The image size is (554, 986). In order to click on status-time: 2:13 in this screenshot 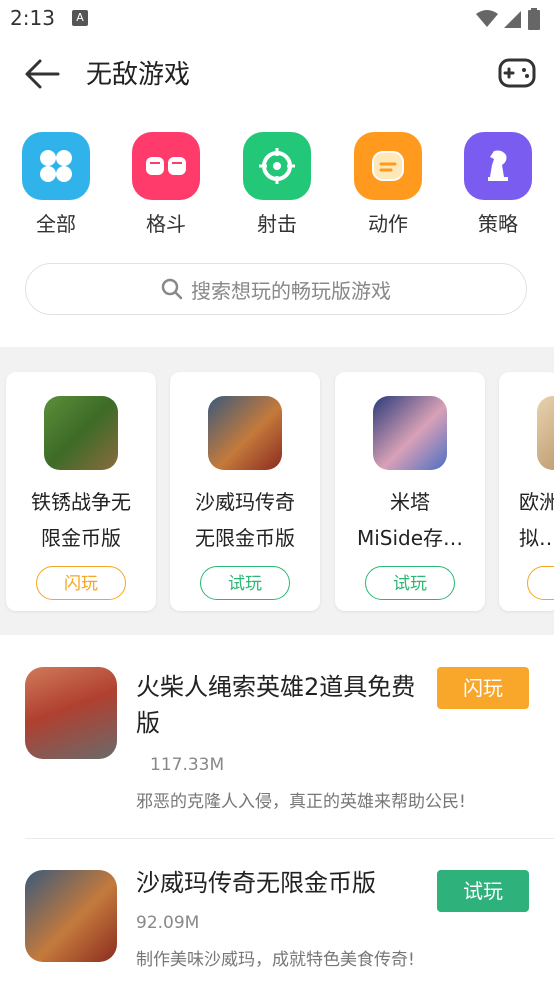, I will do `click(32, 18)`.